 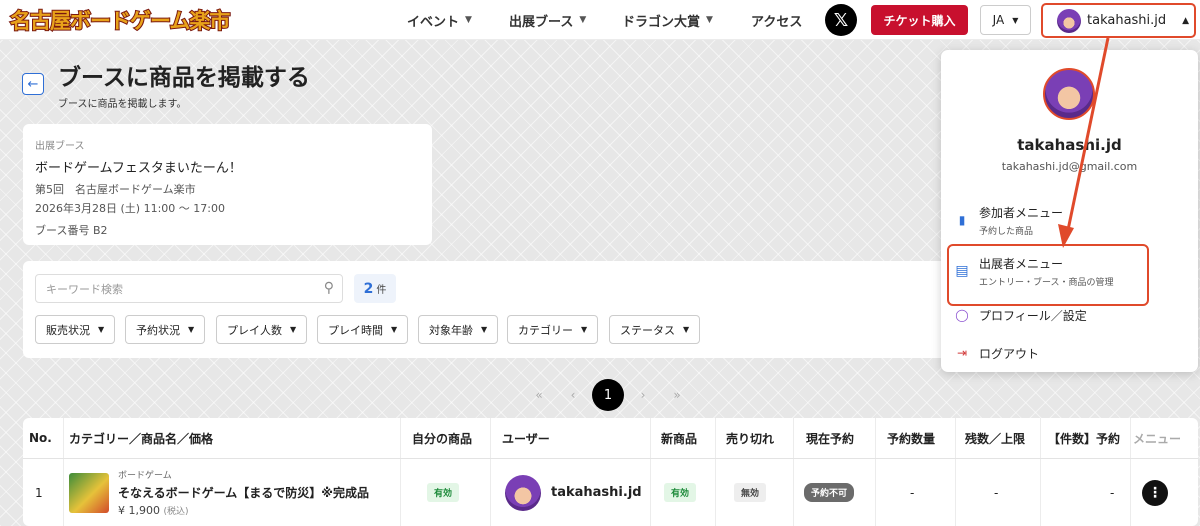 I want to click on menu-item-participant: ▮ 参加者メニュー 予約した商品, so click(x=1009, y=220).